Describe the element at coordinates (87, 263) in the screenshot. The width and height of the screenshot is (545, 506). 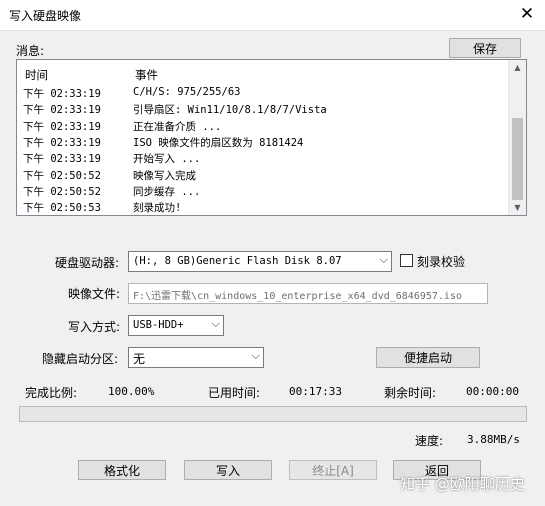
I see `drive-label: 硬盘驱动器:` at that location.